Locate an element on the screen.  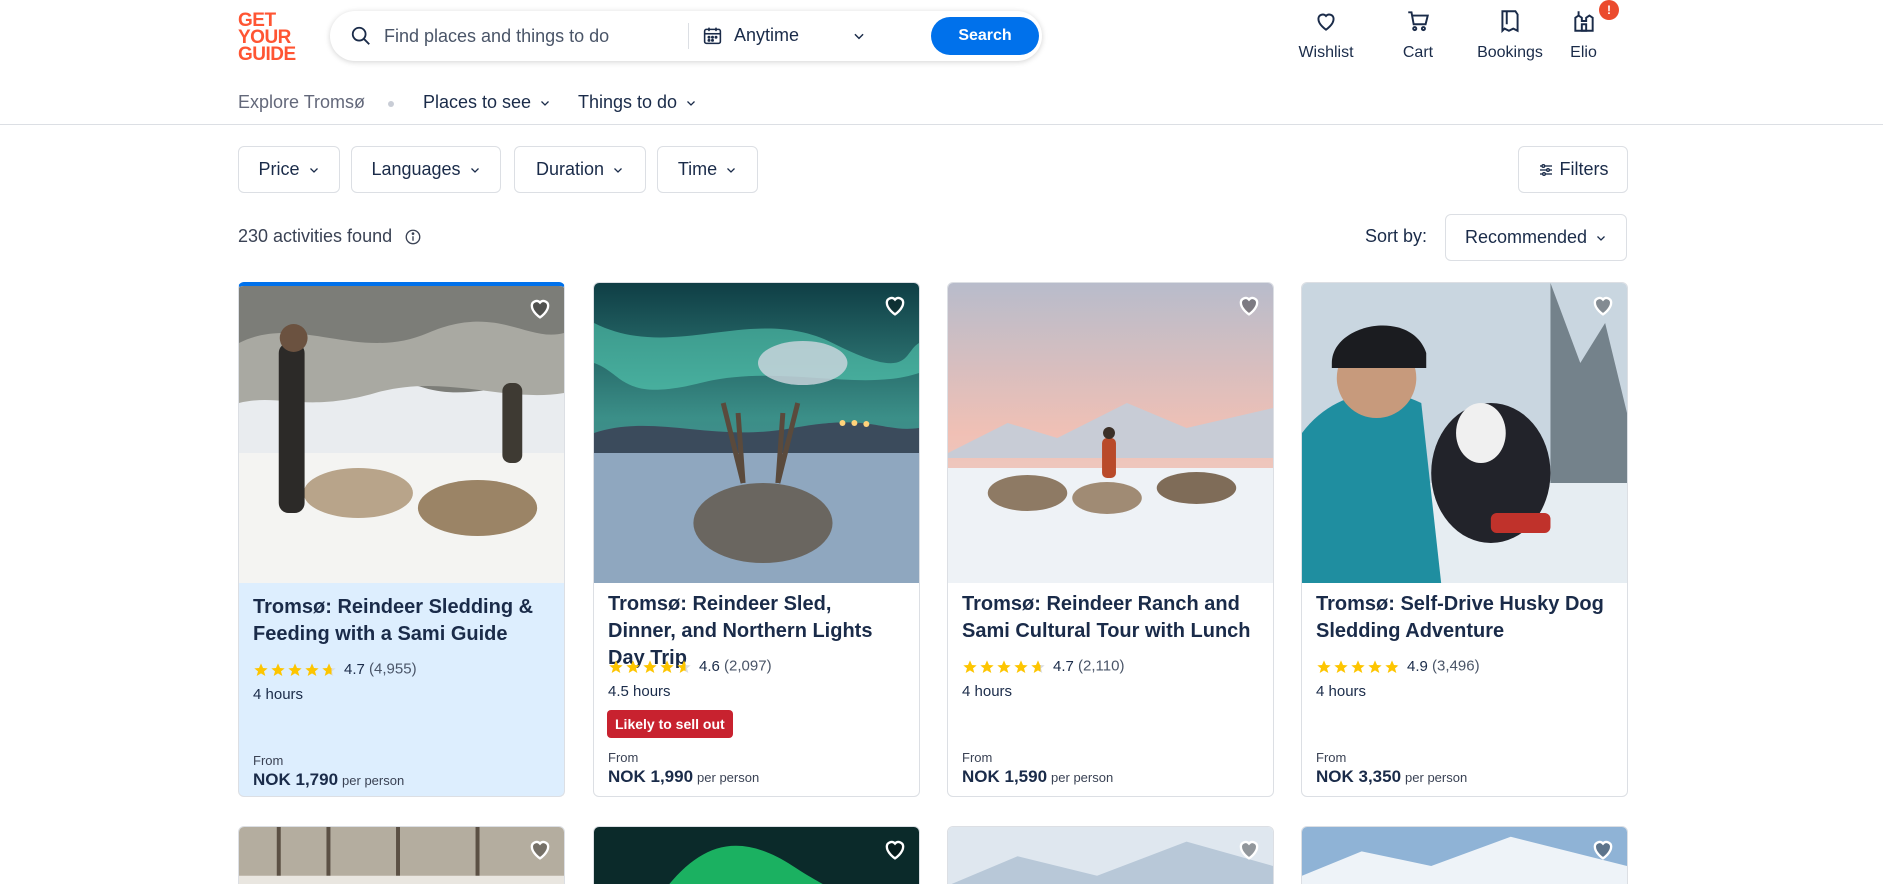
sort-value: Recommended is located at coordinates (1526, 237).